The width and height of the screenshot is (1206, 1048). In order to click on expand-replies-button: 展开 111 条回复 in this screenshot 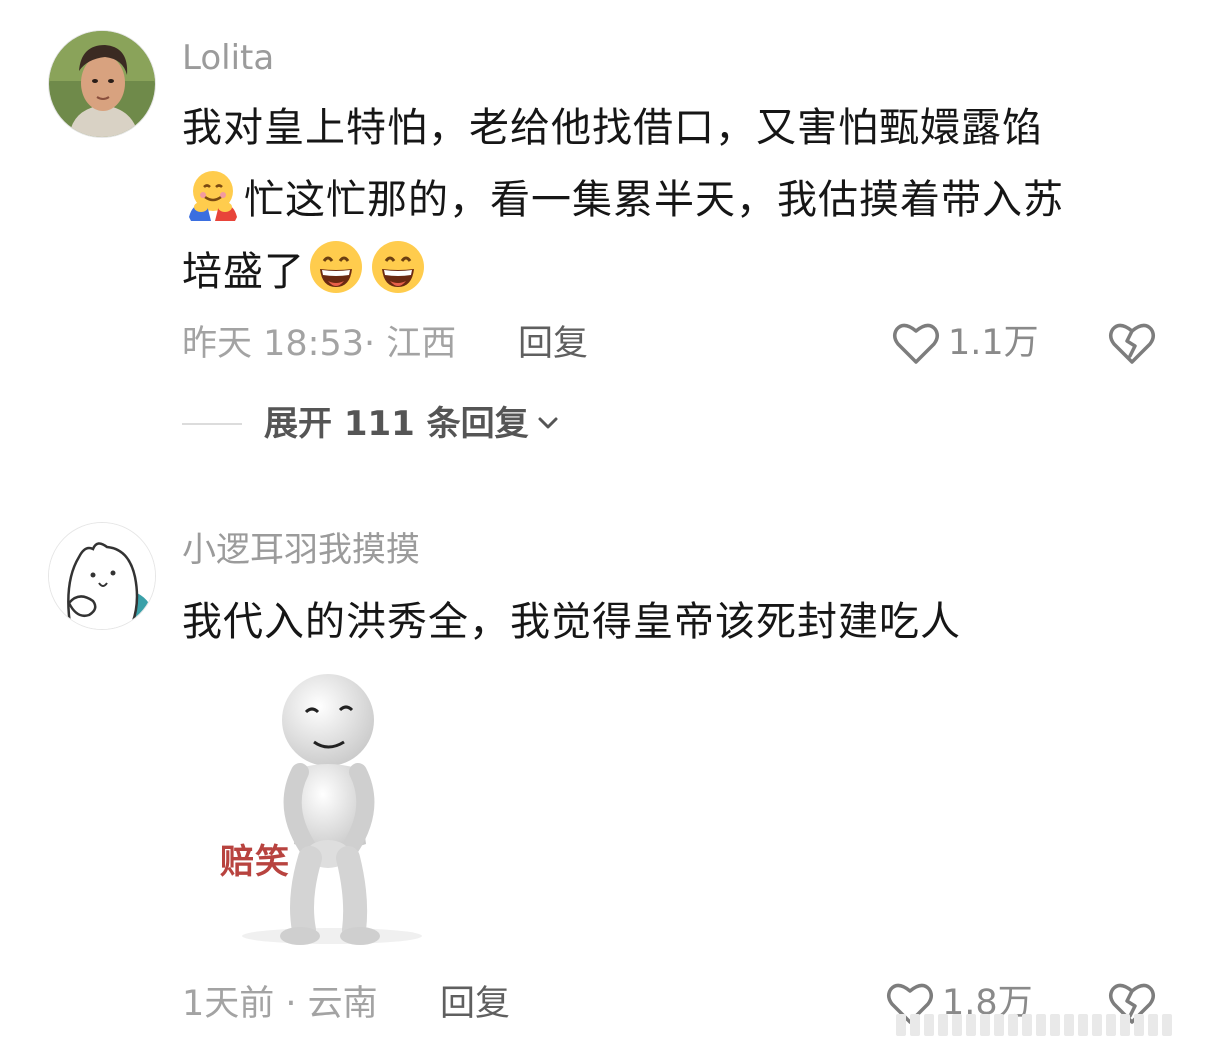, I will do `click(370, 424)`.